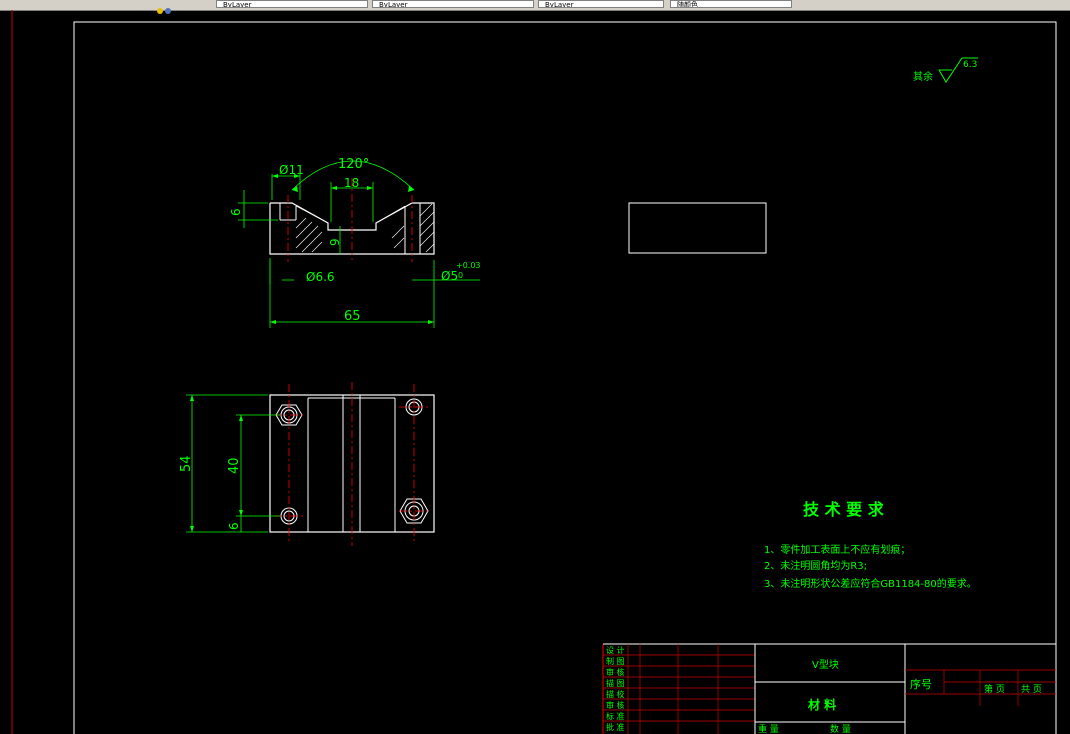 This screenshot has width=1070, height=734. What do you see at coordinates (731, 4) in the screenshot?
I see `plotstyle-select: 随颜色` at bounding box center [731, 4].